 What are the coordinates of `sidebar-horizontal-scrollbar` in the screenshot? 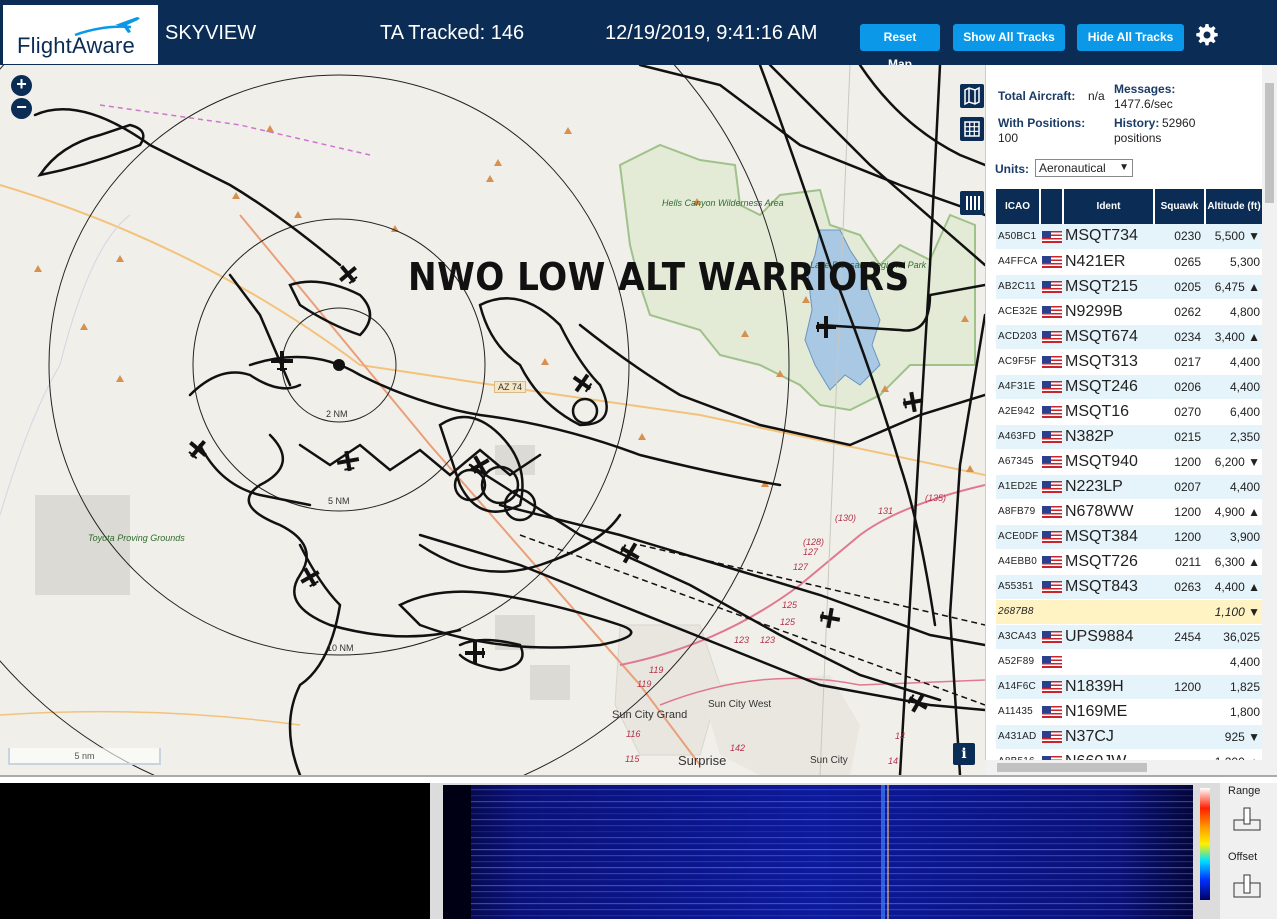 It's located at (1131, 767).